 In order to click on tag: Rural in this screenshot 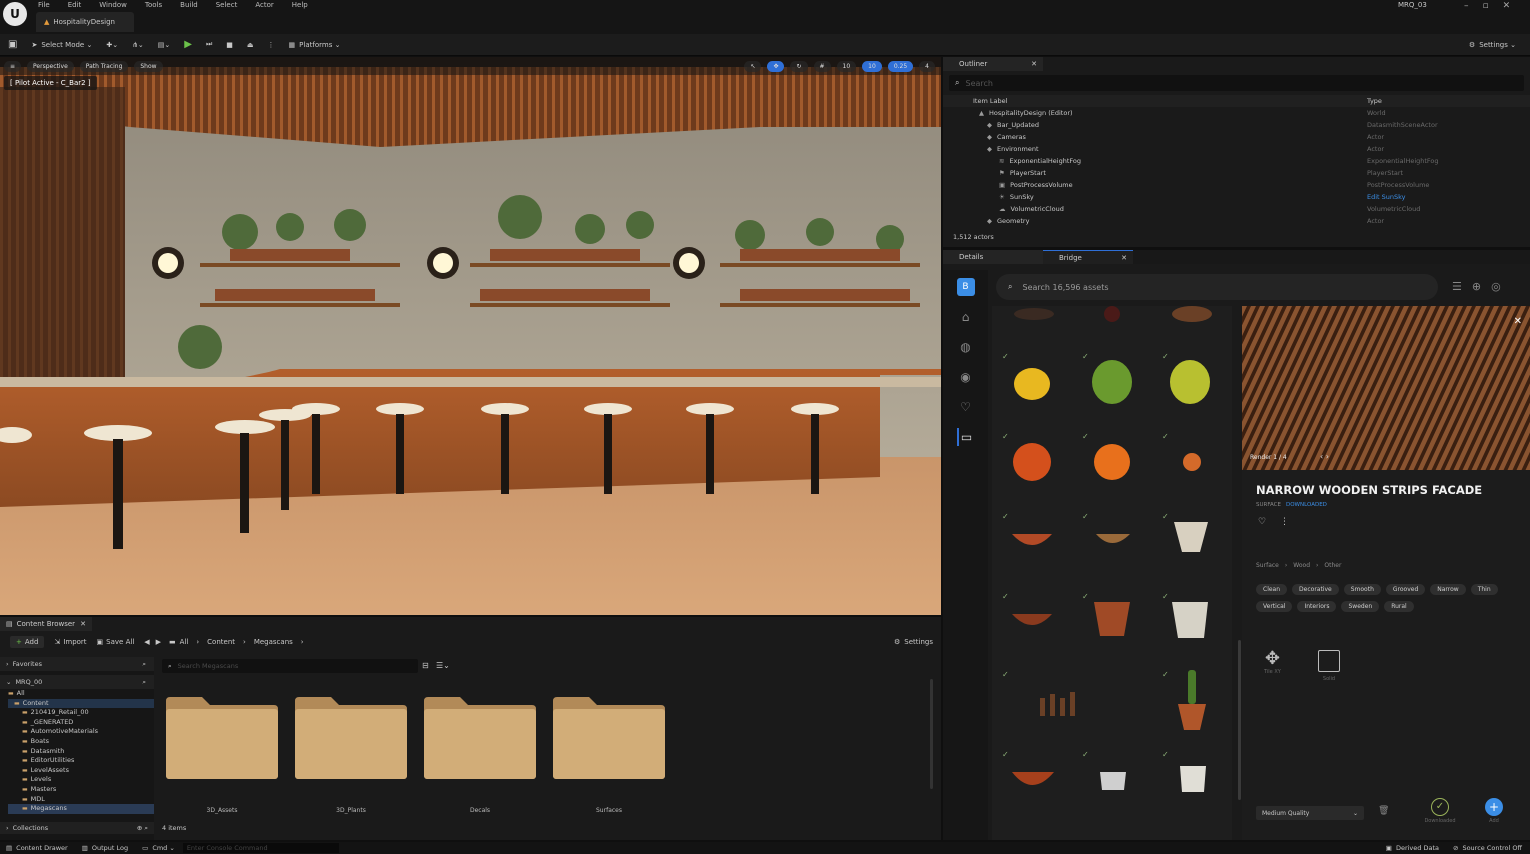, I will do `click(1399, 606)`.